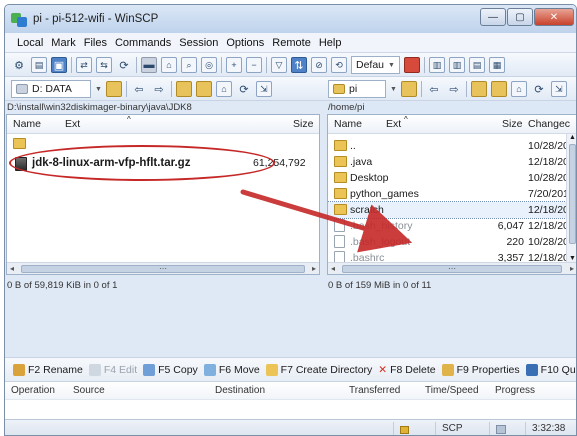 The image size is (577, 436). I want to click on quit-button: F10 Quit, so click(550, 369).